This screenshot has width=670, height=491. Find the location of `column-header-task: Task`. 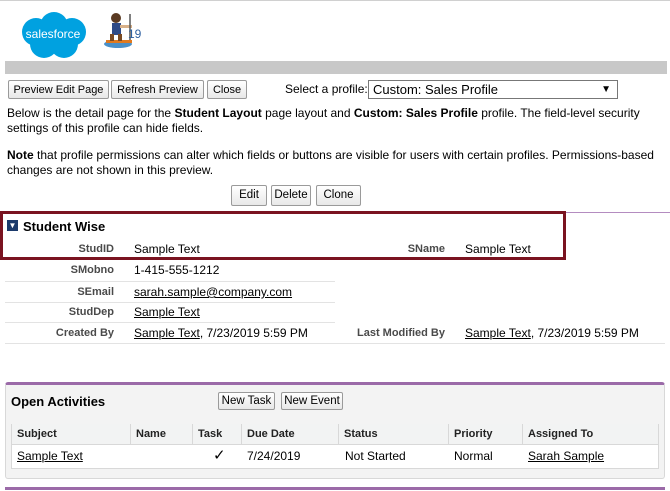

column-header-task: Task is located at coordinates (217, 434).